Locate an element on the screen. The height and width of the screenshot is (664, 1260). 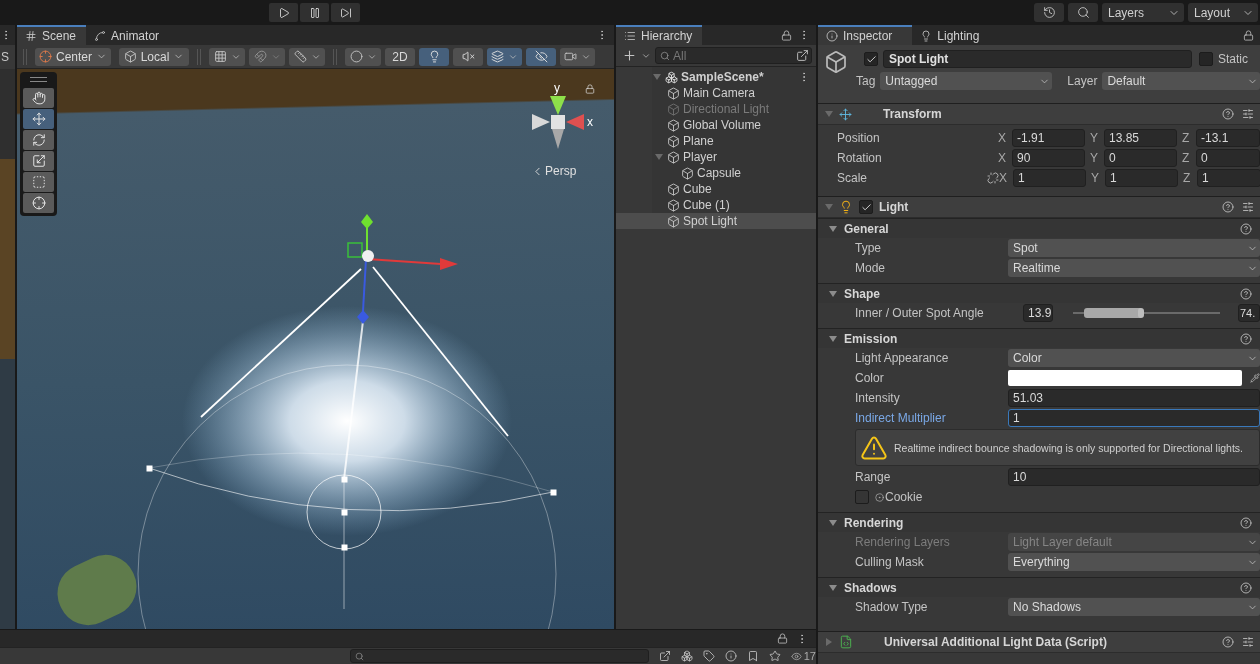
hierarchy-item: Main Camera is located at coordinates (716, 93).